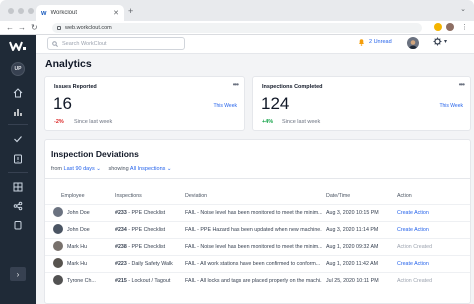 The image size is (474, 304). What do you see at coordinates (11, 11) in the screenshot?
I see `close-window-dot` at bounding box center [11, 11].